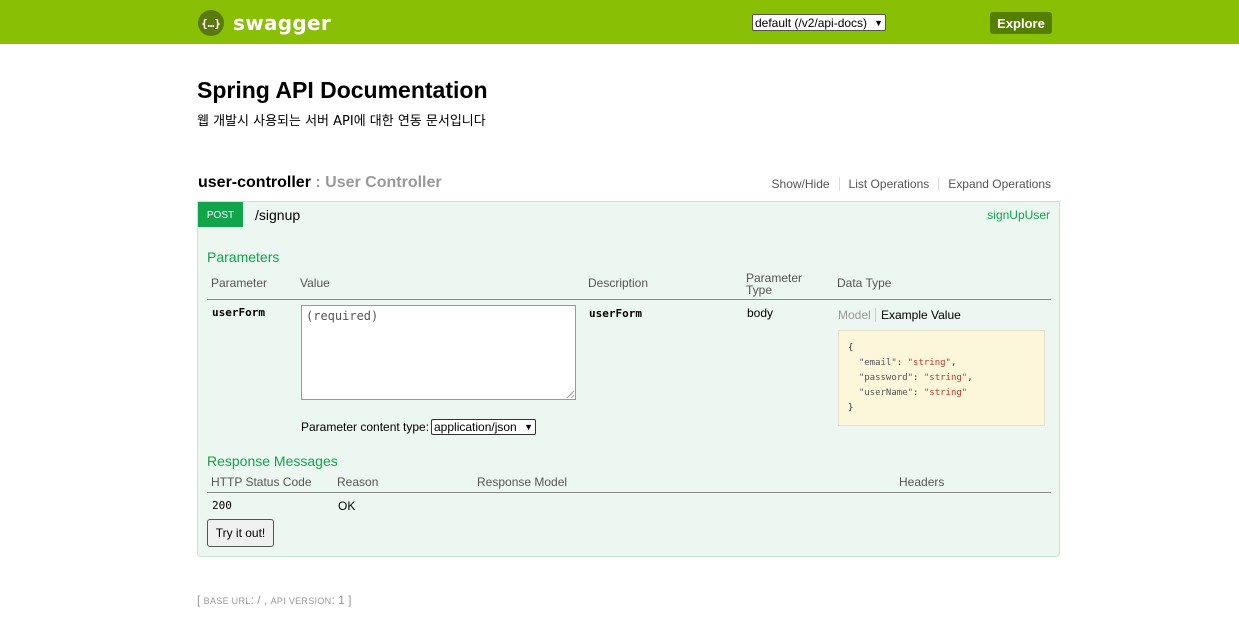 Image resolution: width=1239 pixels, height=622 pixels. I want to click on resize-grip-icon, so click(570, 394).